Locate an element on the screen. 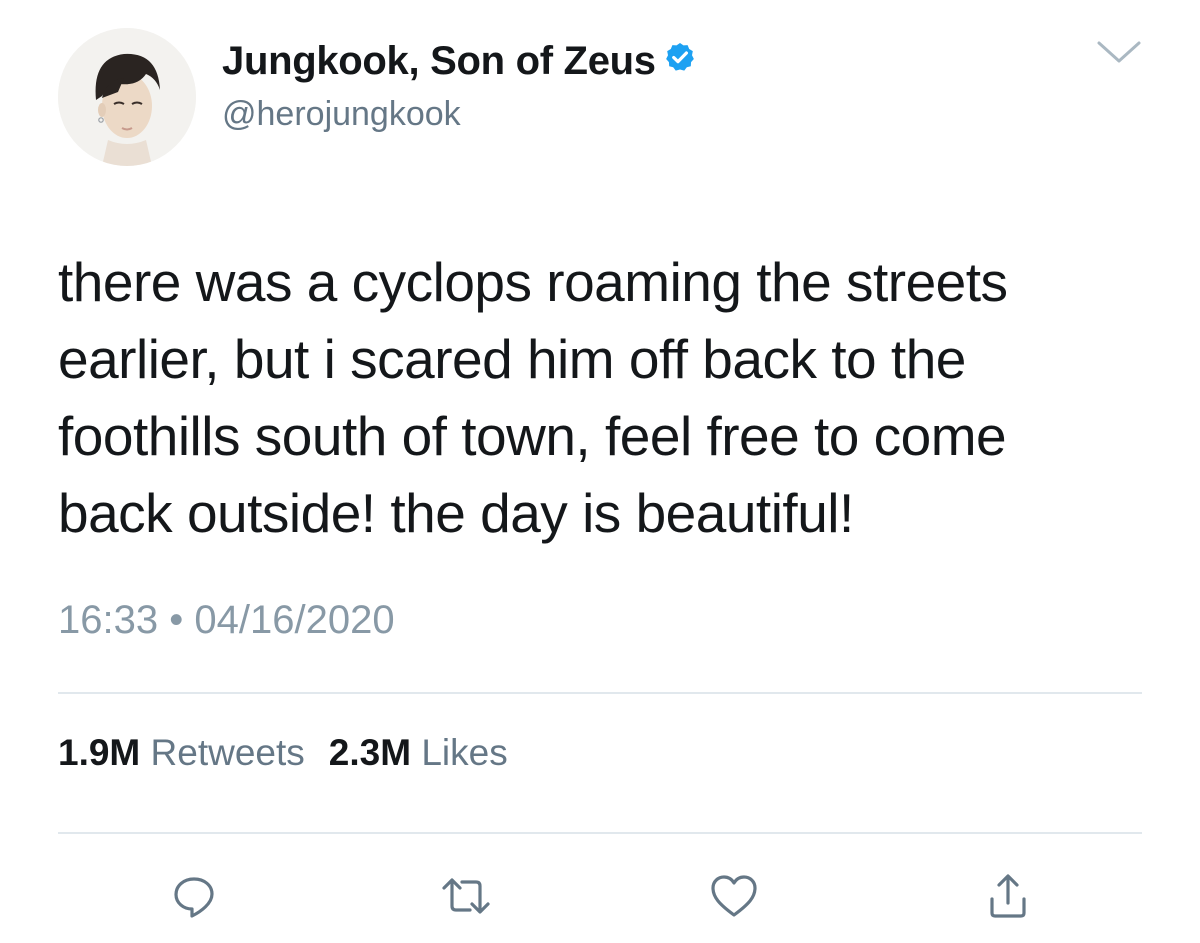 Image resolution: width=1200 pixels, height=943 pixels. retweet-icon is located at coordinates (466, 896).